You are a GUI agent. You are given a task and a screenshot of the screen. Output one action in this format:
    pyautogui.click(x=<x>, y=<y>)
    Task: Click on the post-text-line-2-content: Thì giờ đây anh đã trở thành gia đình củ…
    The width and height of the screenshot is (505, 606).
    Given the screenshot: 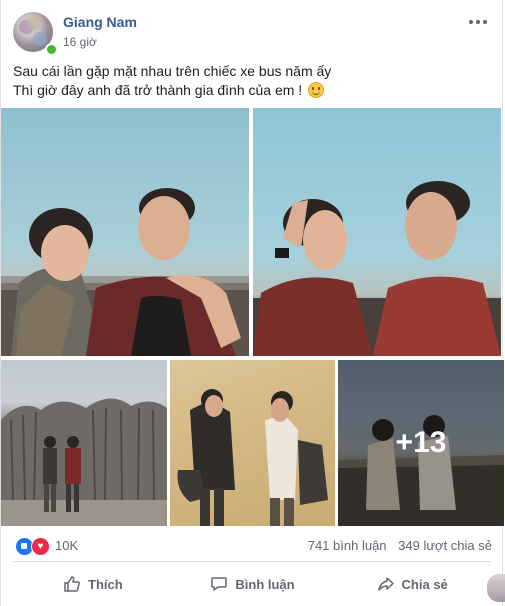 What is the action you would take?
    pyautogui.click(x=158, y=90)
    